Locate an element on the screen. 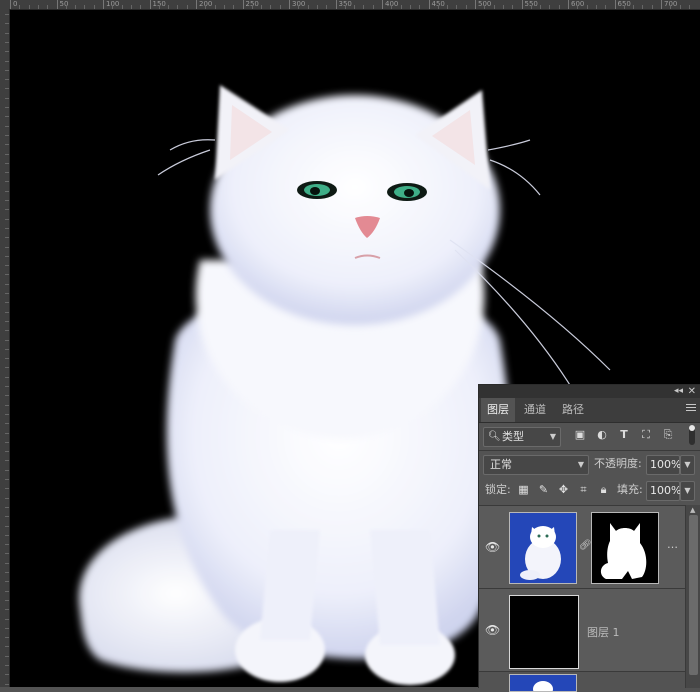 The height and width of the screenshot is (692, 700). layer-row is located at coordinates (582, 682).